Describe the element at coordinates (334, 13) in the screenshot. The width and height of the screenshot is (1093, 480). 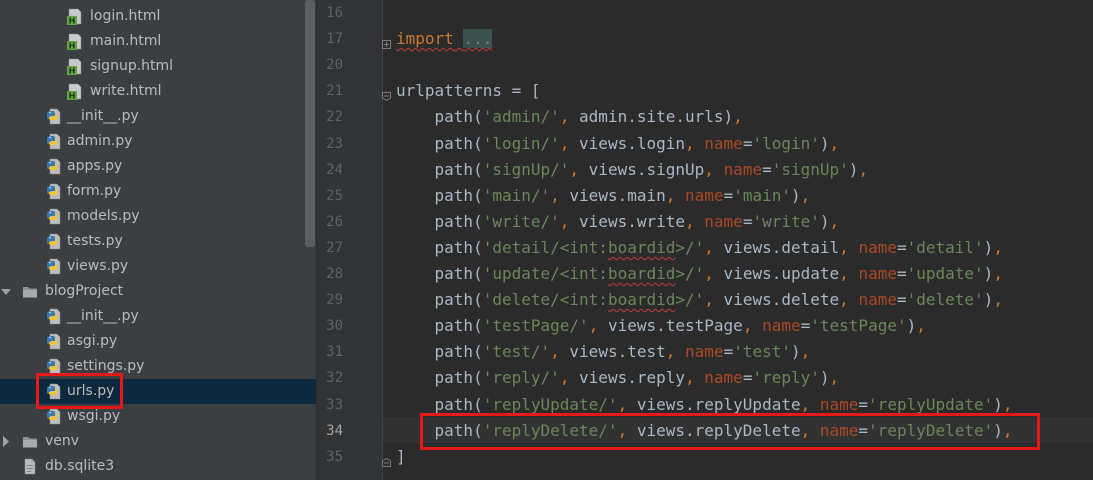
I see `line-number: 16` at that location.